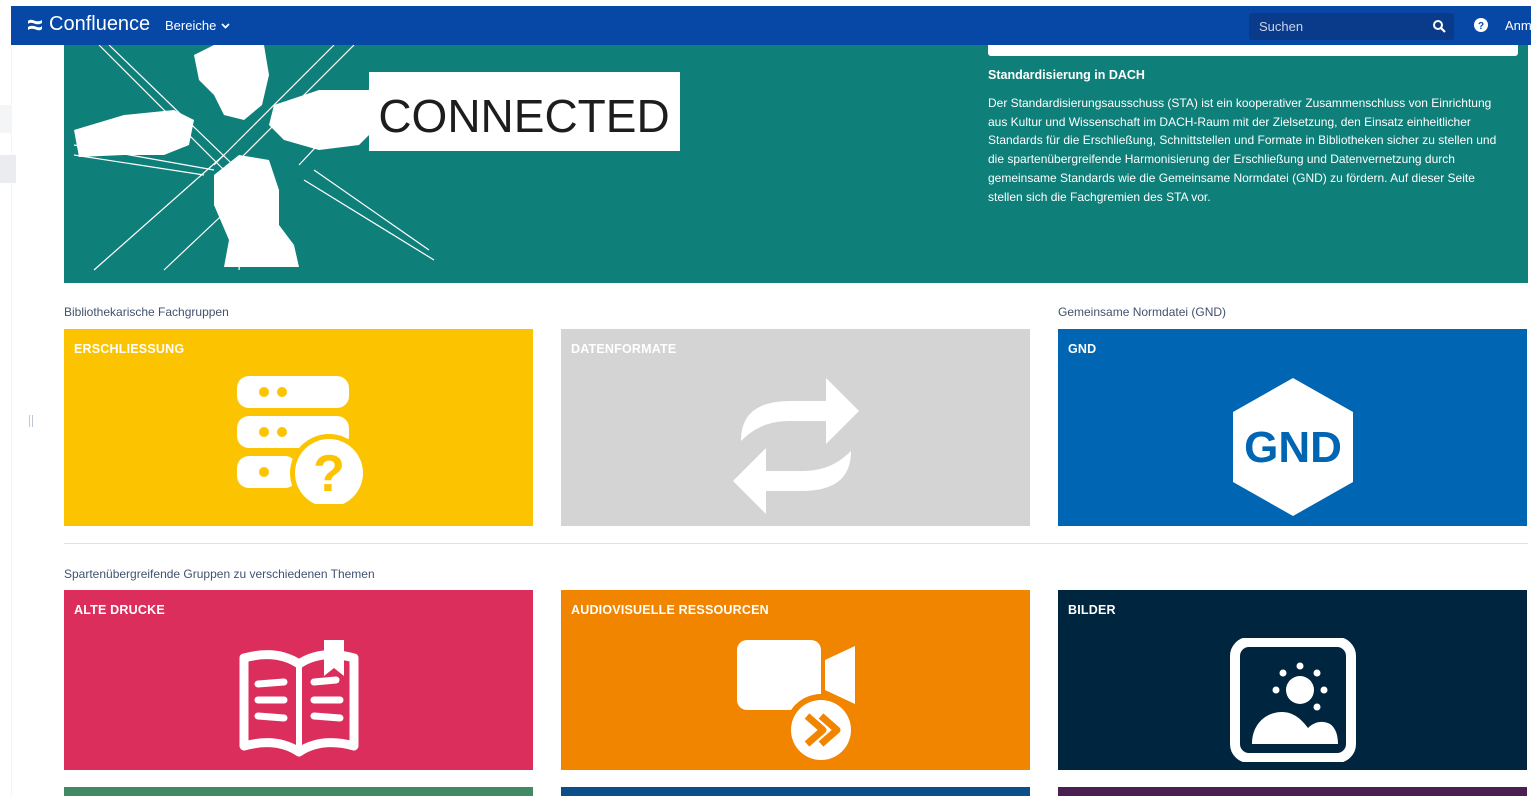 This screenshot has height=796, width=1531. I want to click on sidebar-resize-handle, so click(31, 421).